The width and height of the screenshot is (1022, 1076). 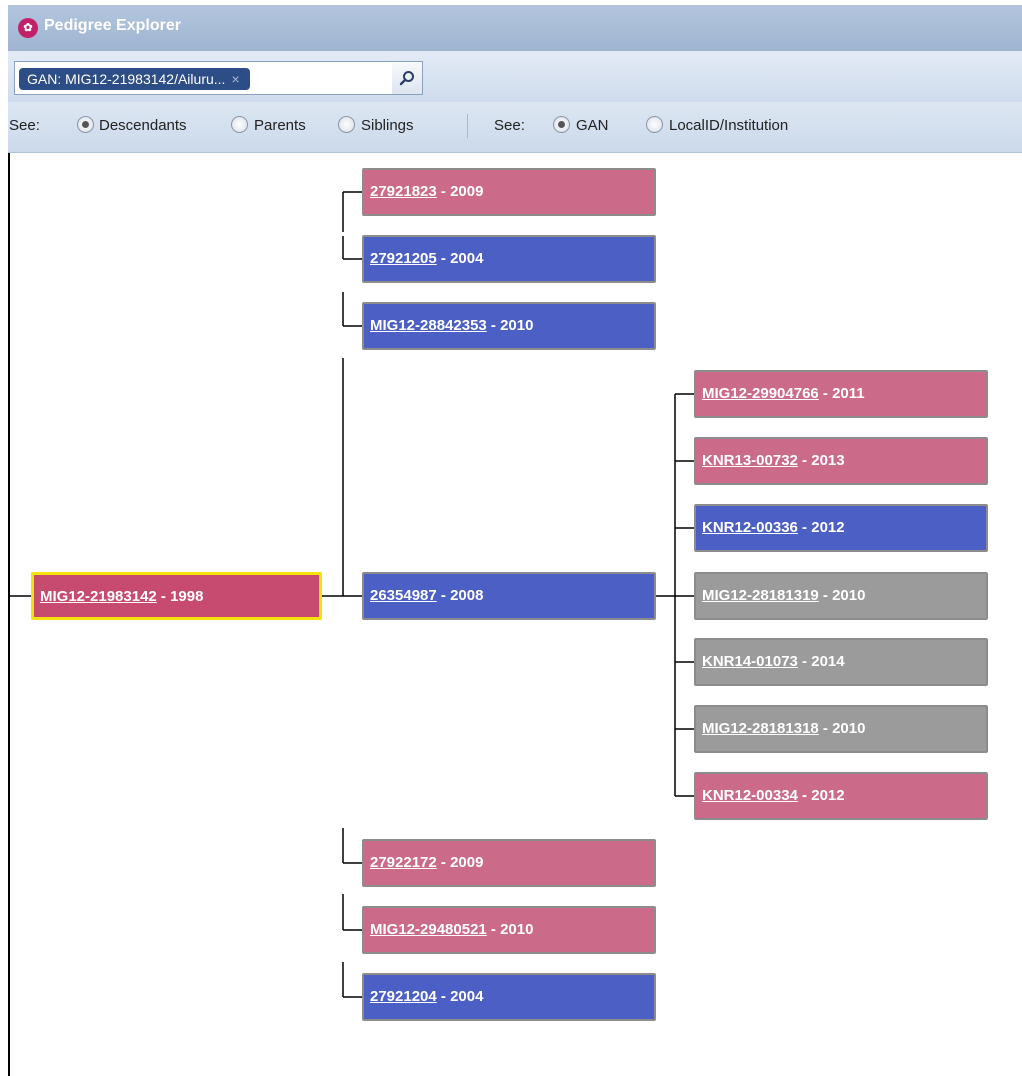 What do you see at coordinates (828, 661) in the screenshot?
I see `birth-year: 2014` at bounding box center [828, 661].